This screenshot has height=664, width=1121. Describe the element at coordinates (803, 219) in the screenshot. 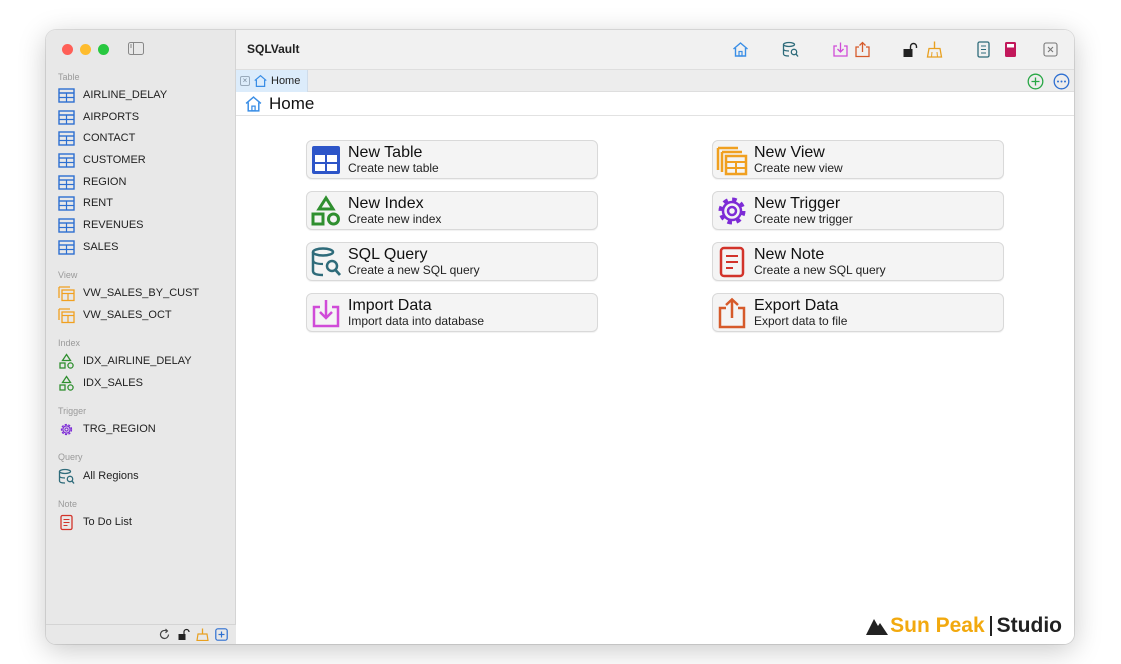

I see `card-subtitle: Create new trigger` at that location.